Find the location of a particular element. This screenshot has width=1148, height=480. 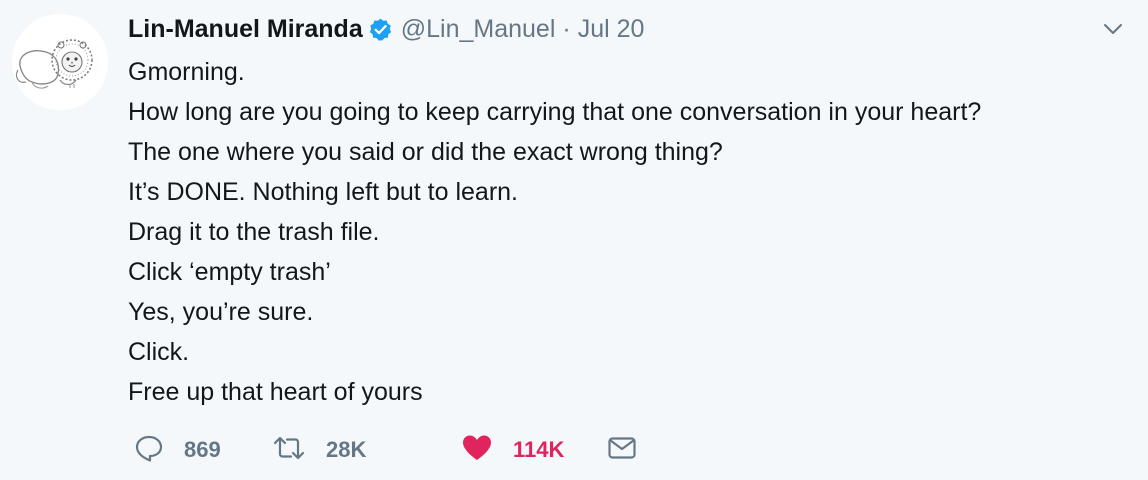

tweet-line: Click ‘empty trash’ is located at coordinates (229, 272).